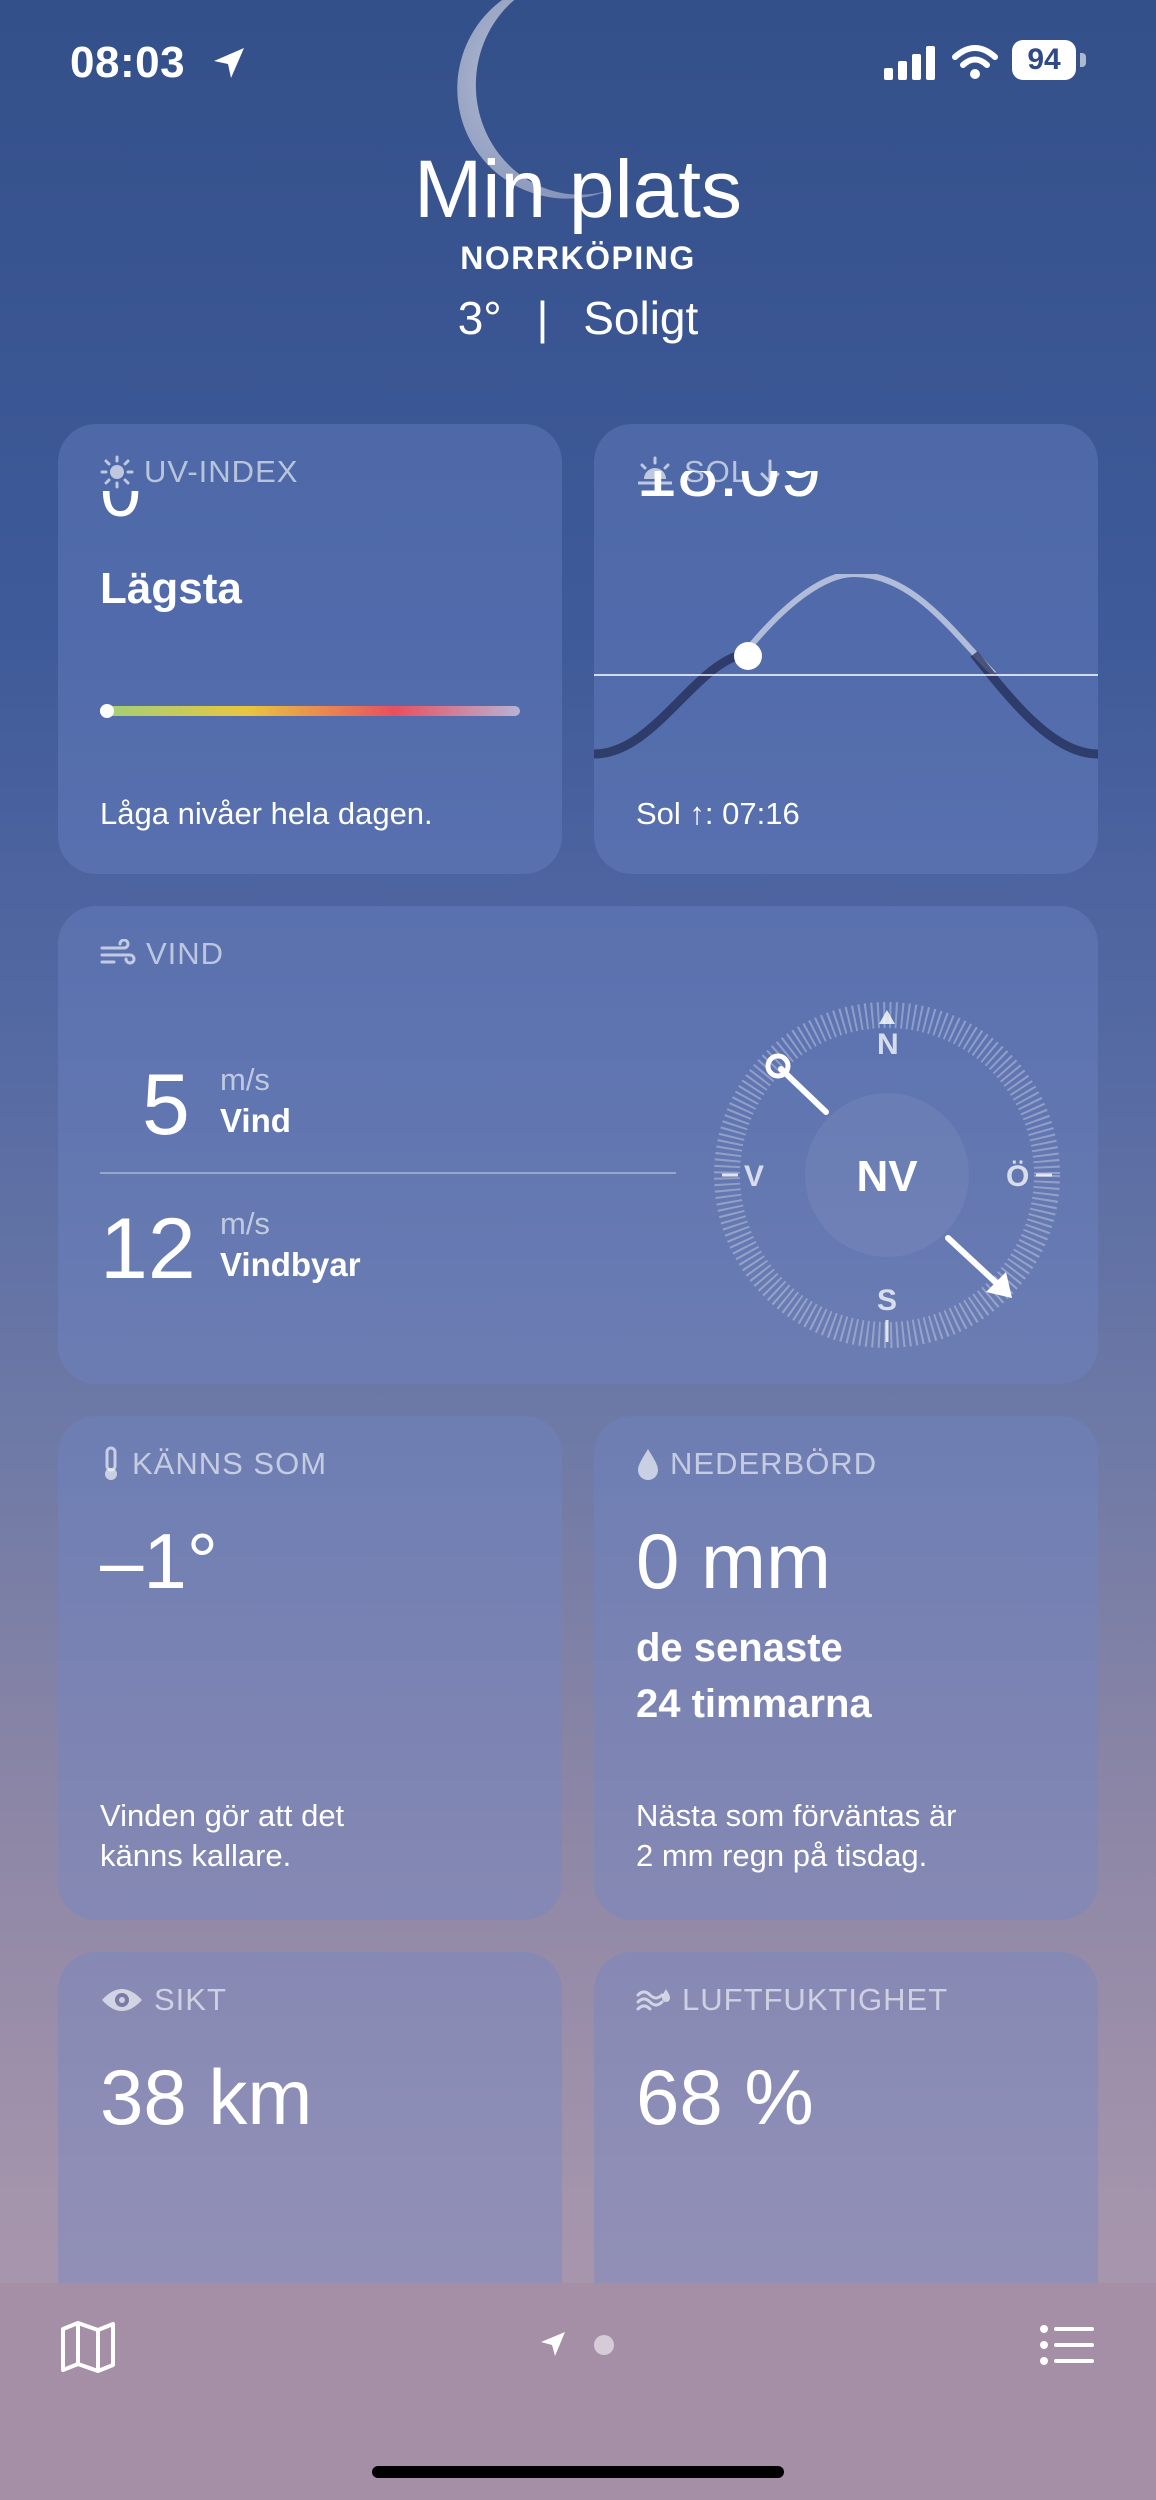 This screenshot has height=2500, width=1156. I want to click on compass-south: S, so click(887, 1300).